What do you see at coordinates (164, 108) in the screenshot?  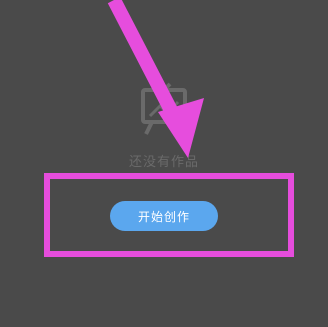 I see `easel-canvas-icon` at bounding box center [164, 108].